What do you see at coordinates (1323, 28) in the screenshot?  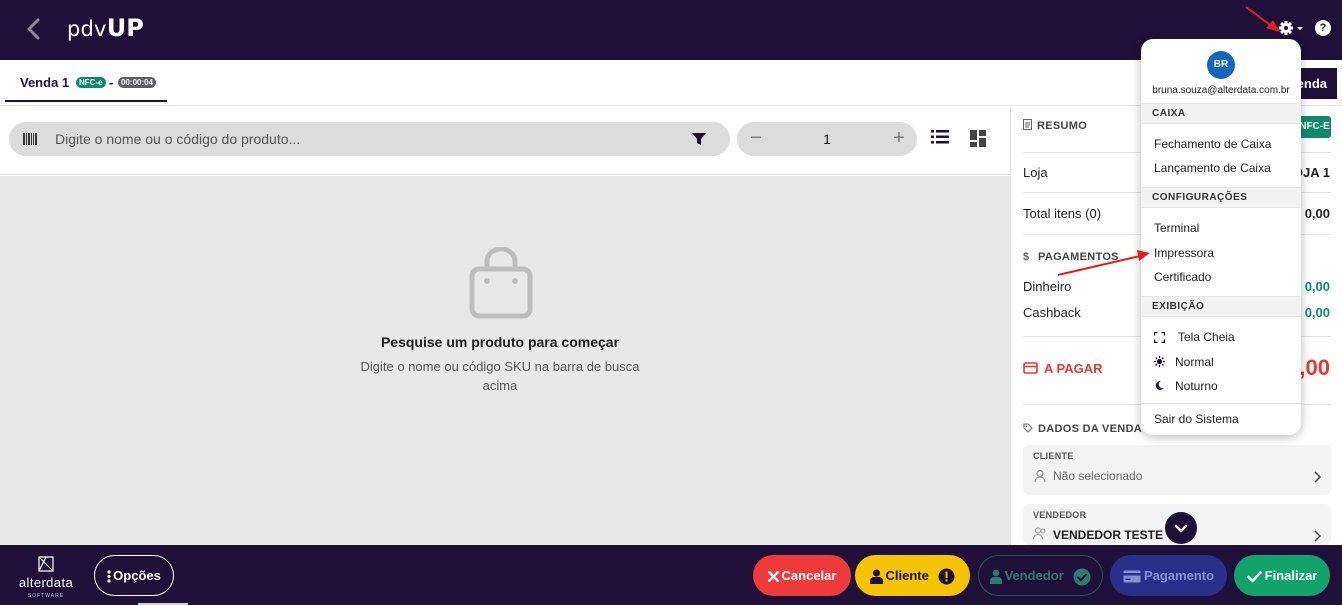 I see `help-button: ?` at bounding box center [1323, 28].